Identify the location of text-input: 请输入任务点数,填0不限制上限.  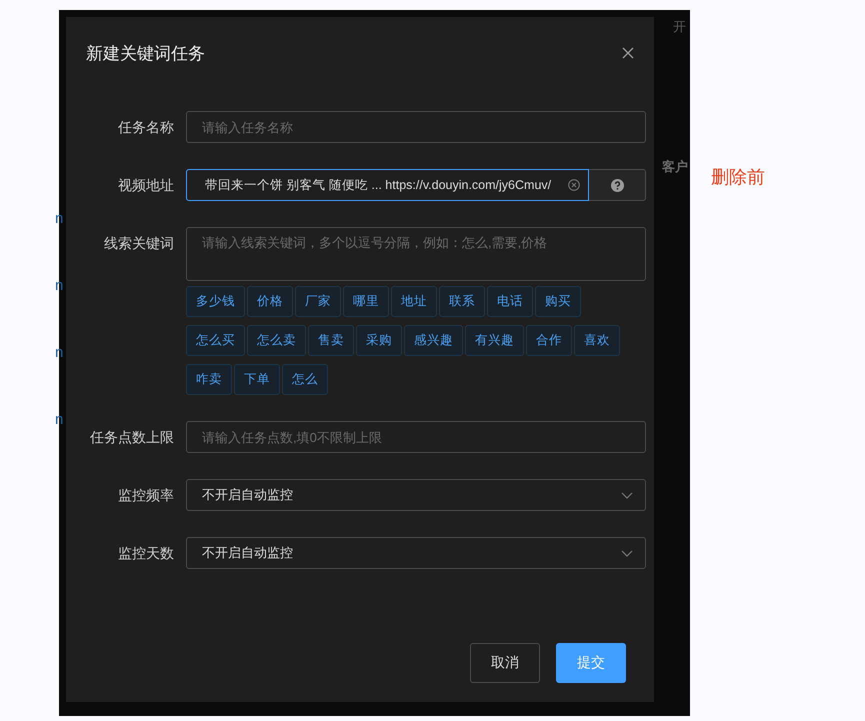
(416, 437).